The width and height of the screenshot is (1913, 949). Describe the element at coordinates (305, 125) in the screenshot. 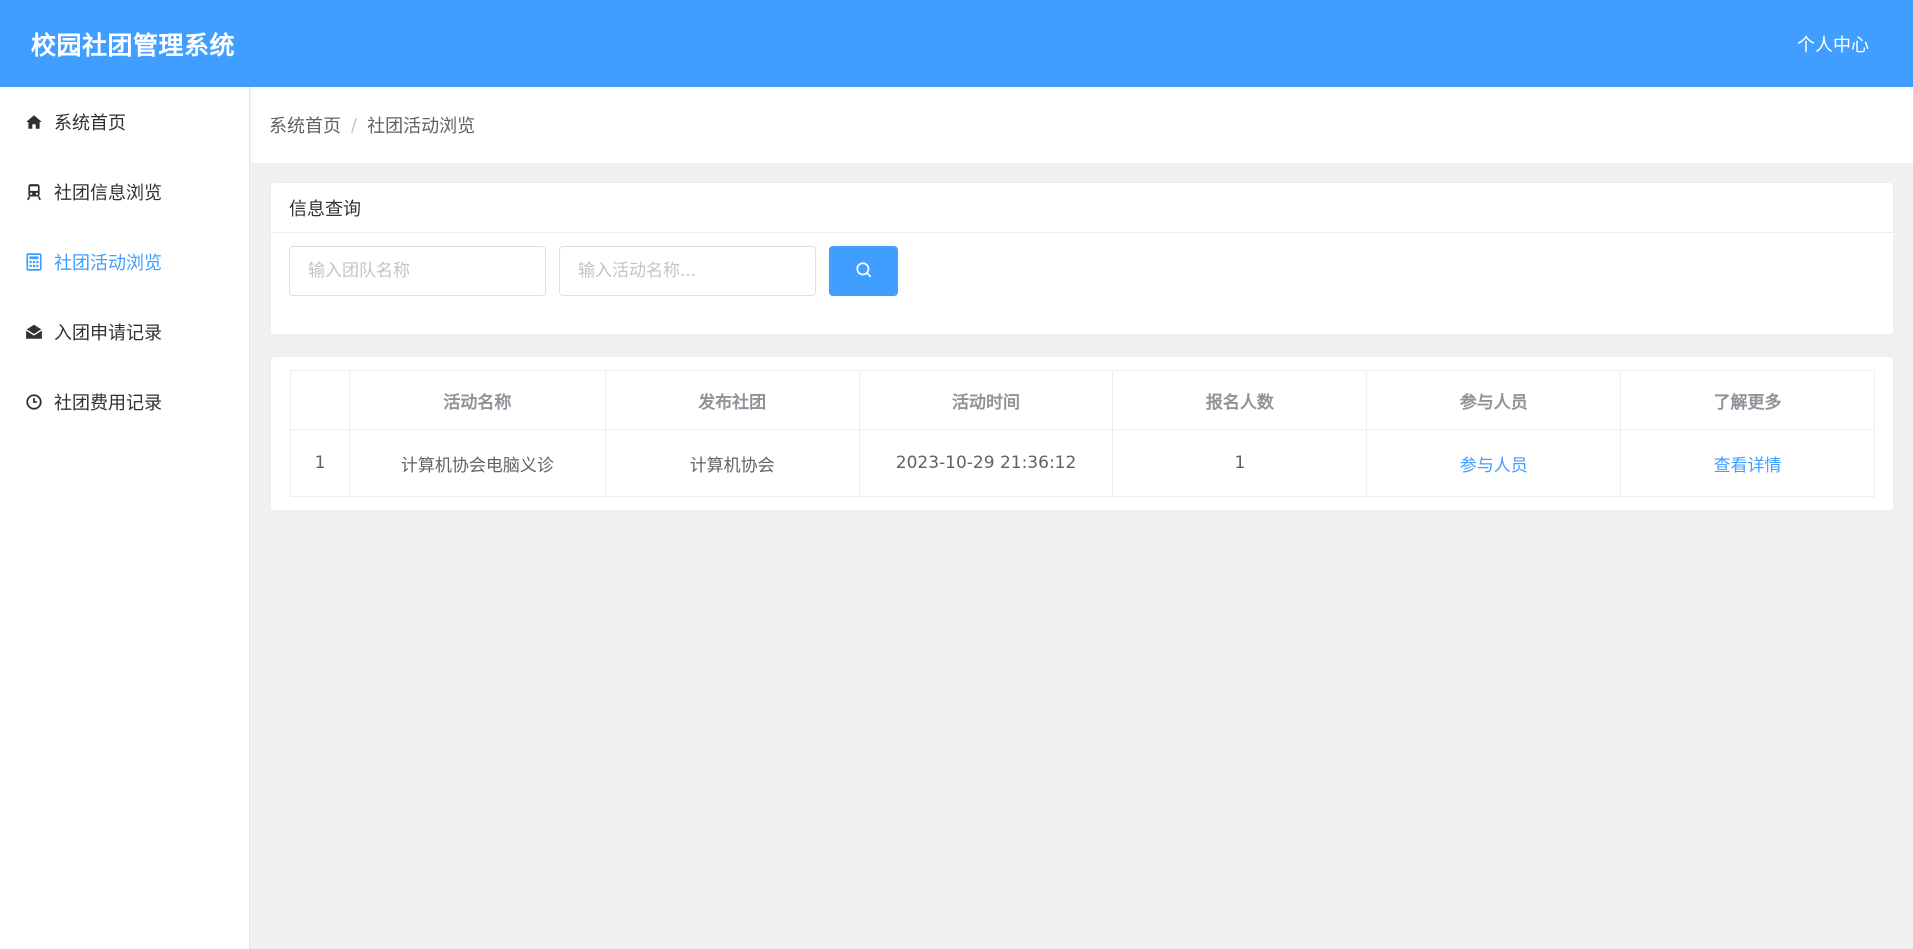

I see `breadcrumb-home: 系统首页` at that location.